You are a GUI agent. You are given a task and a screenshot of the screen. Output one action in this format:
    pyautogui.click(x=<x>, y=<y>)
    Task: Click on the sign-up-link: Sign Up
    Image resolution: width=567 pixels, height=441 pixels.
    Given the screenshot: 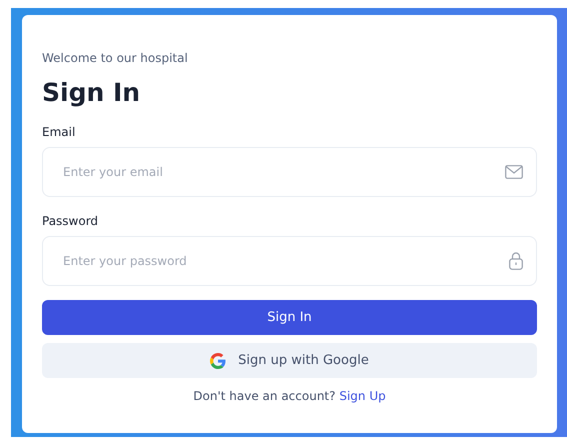 What is the action you would take?
    pyautogui.click(x=362, y=396)
    